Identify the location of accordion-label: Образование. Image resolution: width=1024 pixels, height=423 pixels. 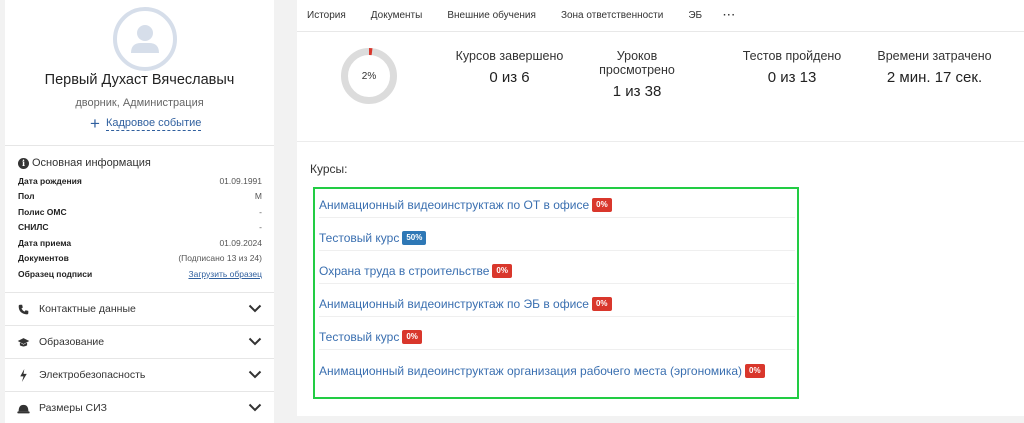
(72, 342).